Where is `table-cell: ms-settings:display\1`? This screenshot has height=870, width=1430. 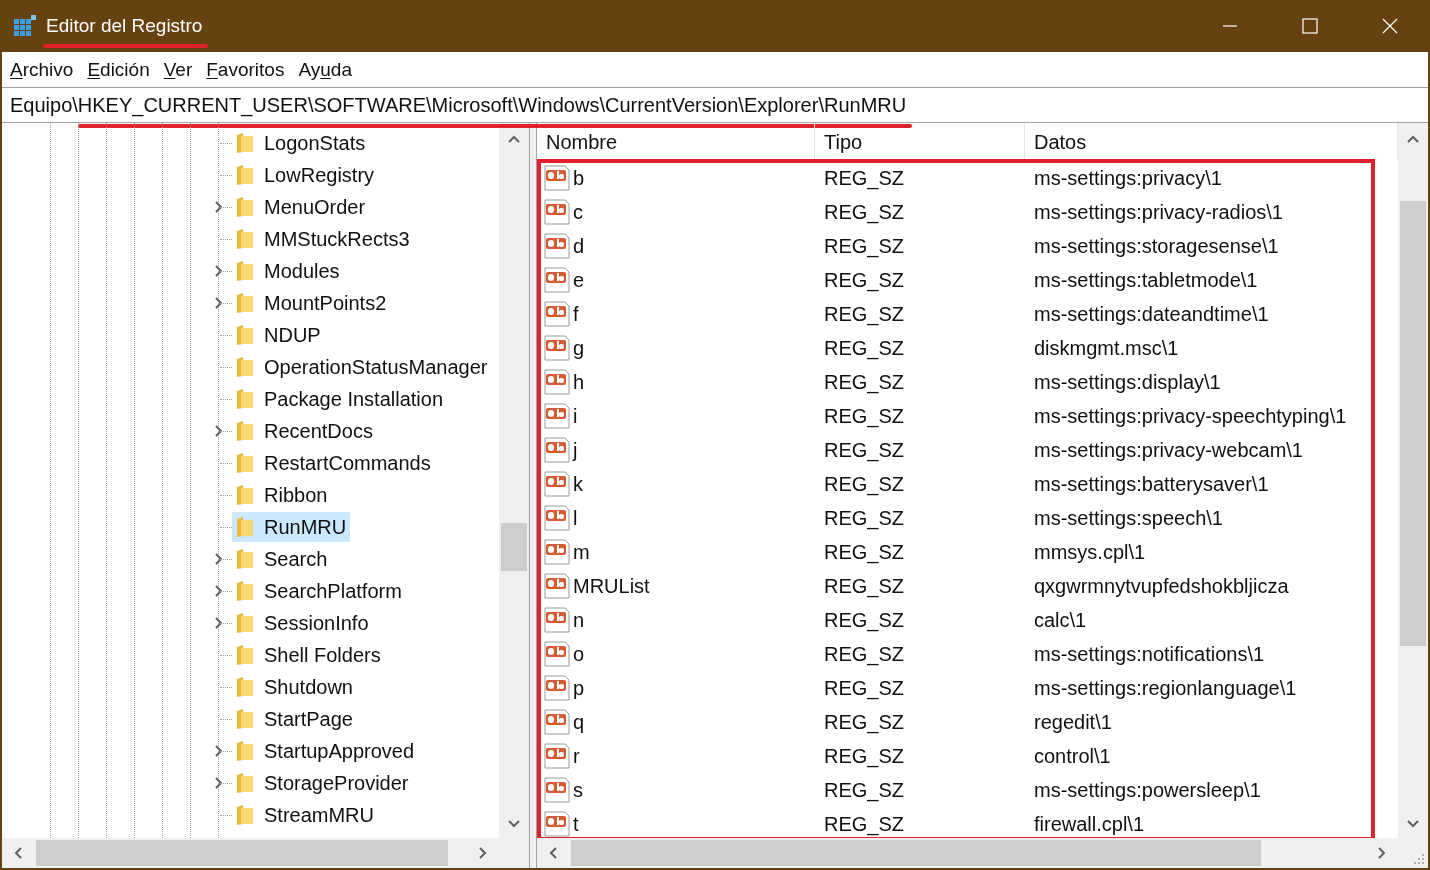 table-cell: ms-settings:display\1 is located at coordinates (1127, 382).